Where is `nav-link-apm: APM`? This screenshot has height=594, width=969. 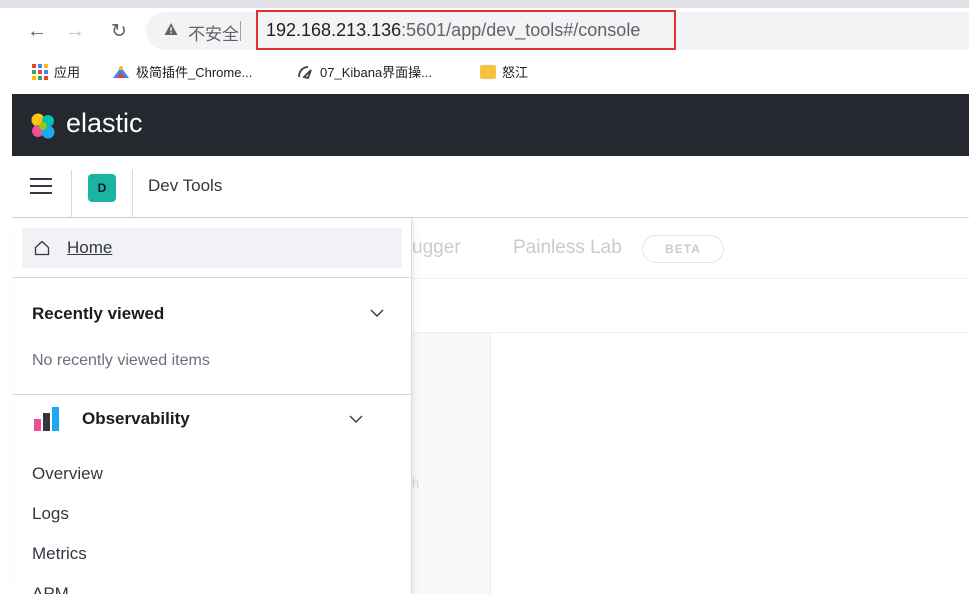
nav-link-apm: APM is located at coordinates (50, 589).